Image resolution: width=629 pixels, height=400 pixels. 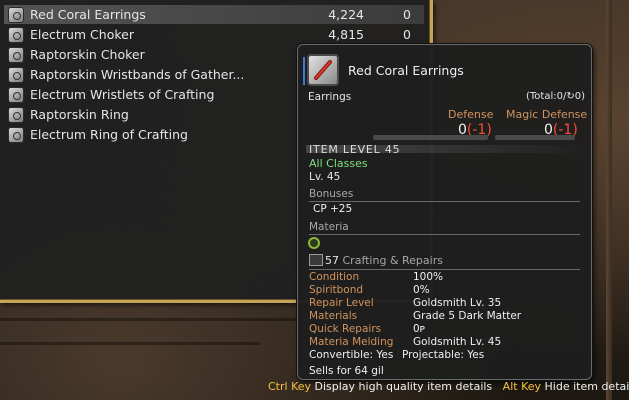 What do you see at coordinates (535, 137) in the screenshot?
I see `magic-defense-bar` at bounding box center [535, 137].